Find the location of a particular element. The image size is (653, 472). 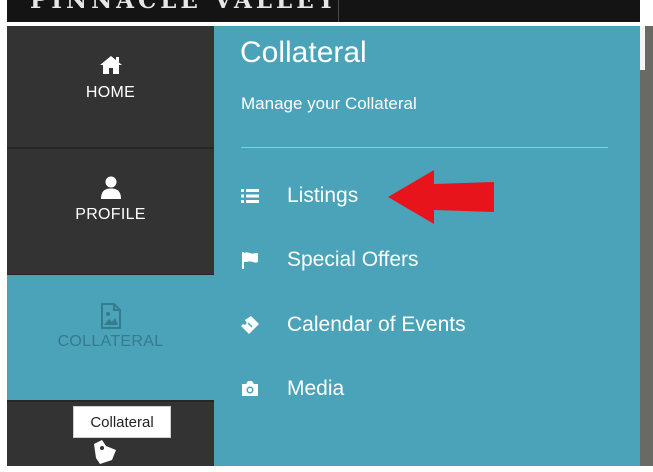

user-icon is located at coordinates (111, 187).